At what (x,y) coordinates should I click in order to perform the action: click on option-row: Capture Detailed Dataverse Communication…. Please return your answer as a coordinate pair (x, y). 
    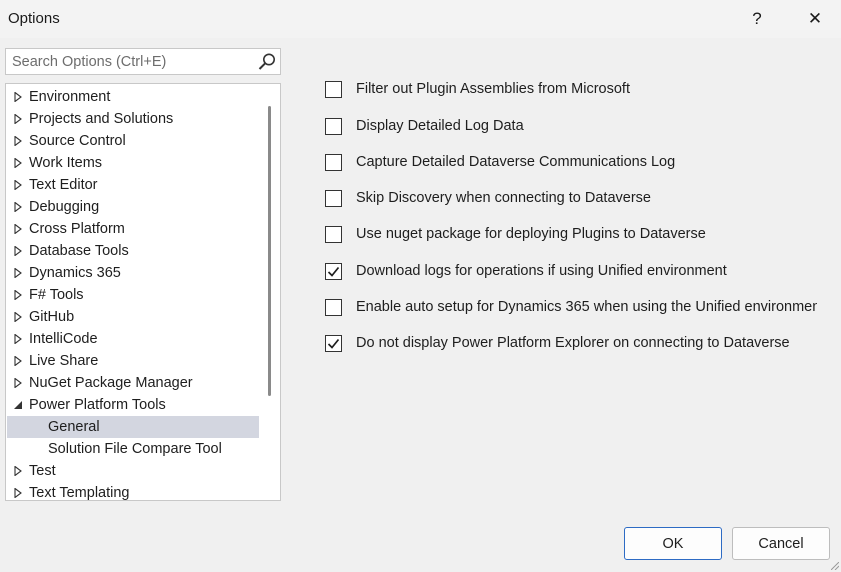
    Looking at the image, I should click on (500, 162).